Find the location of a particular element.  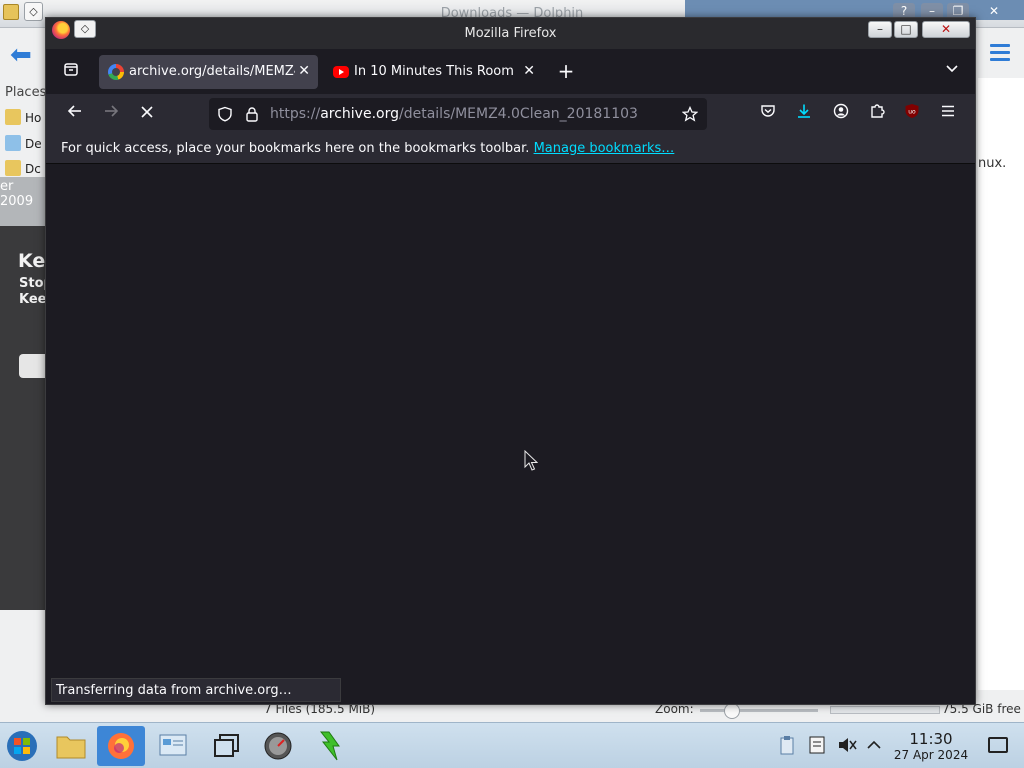

places-item-label: Dc is located at coordinates (33, 169).